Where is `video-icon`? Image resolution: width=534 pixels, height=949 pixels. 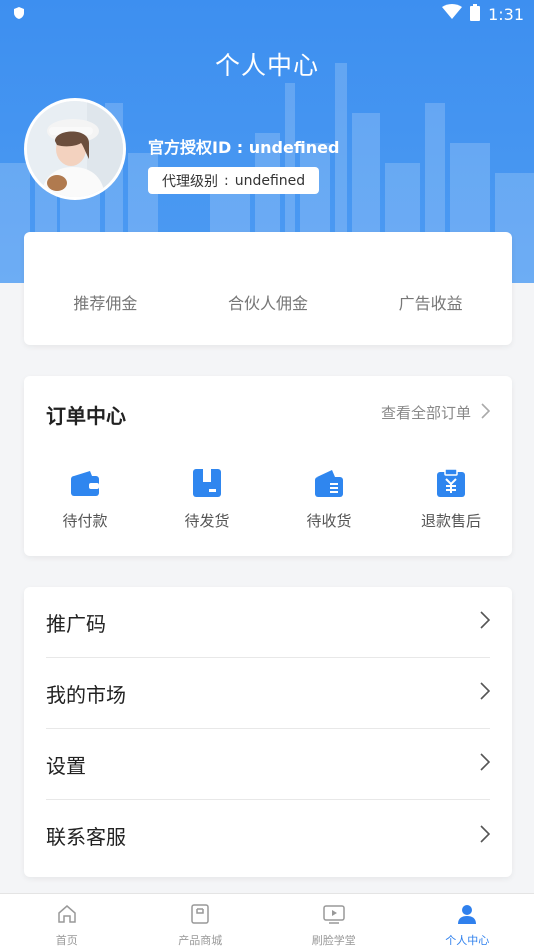 video-icon is located at coordinates (334, 916).